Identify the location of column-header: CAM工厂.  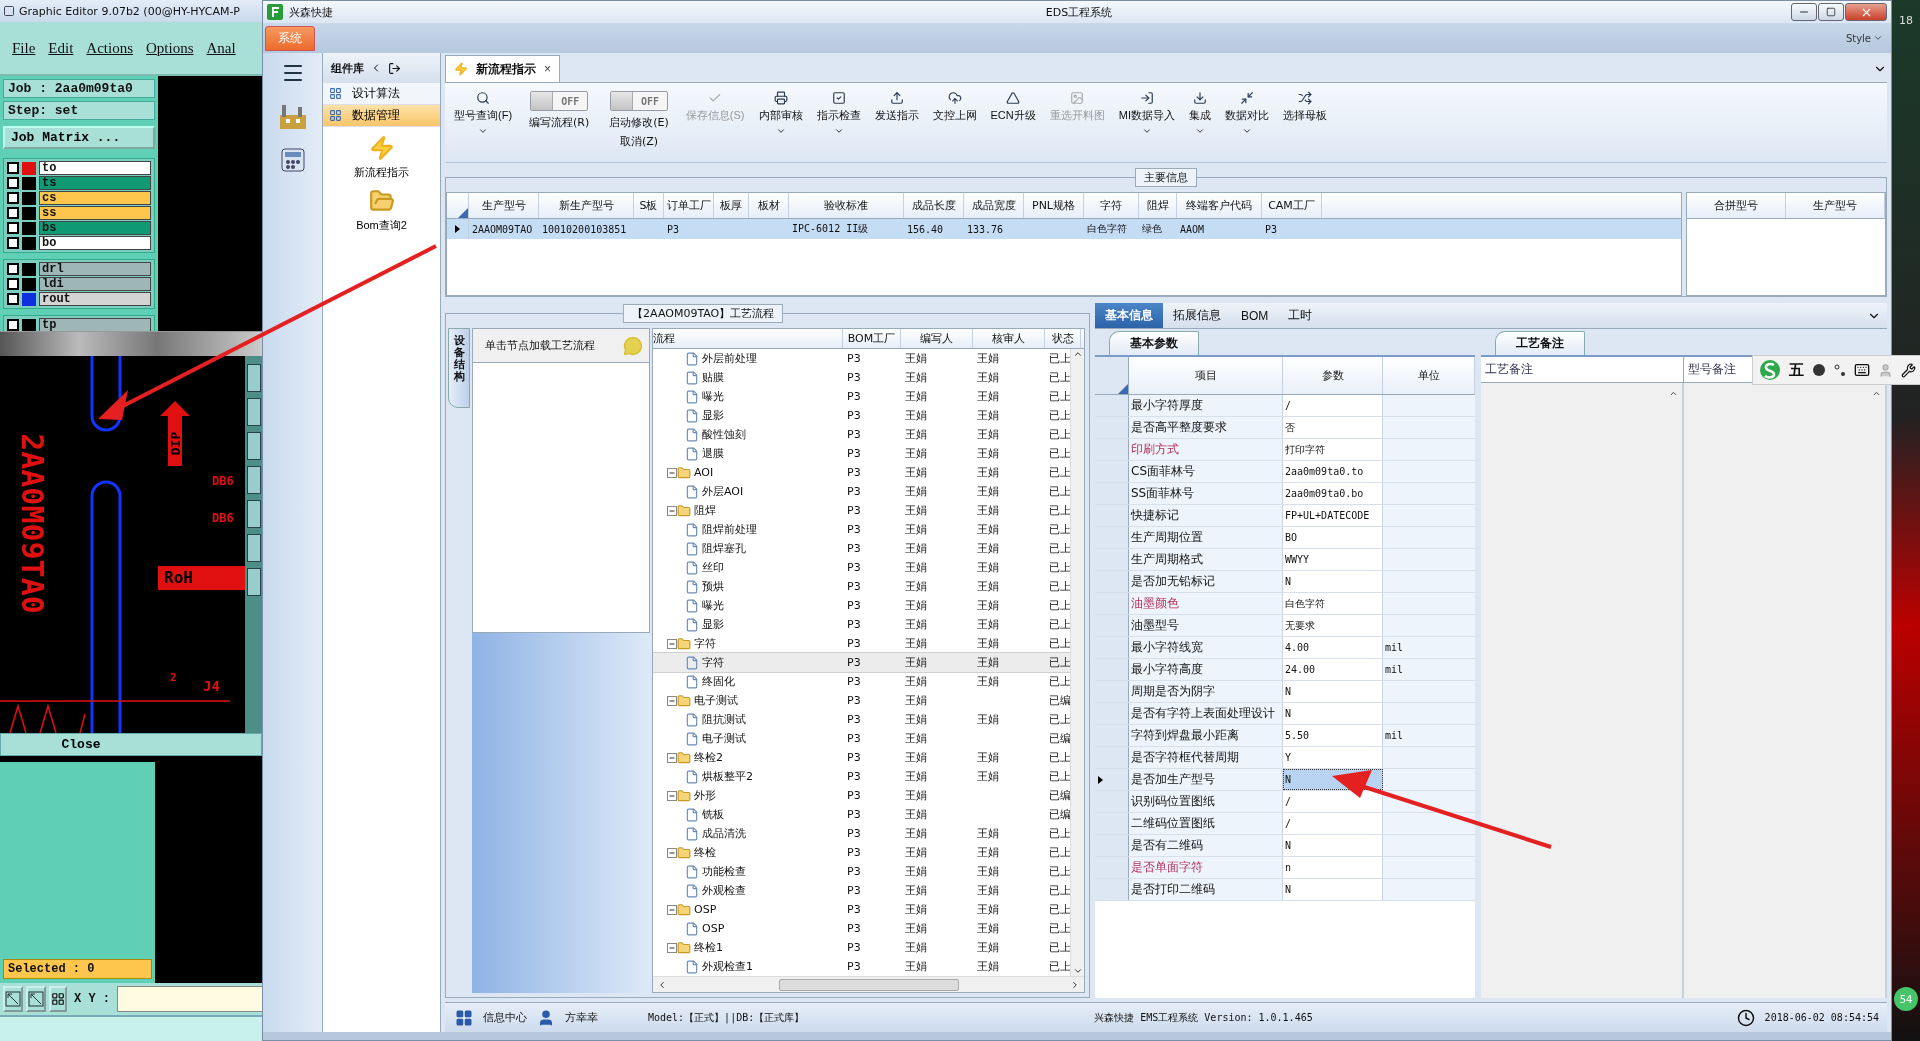
(1292, 205).